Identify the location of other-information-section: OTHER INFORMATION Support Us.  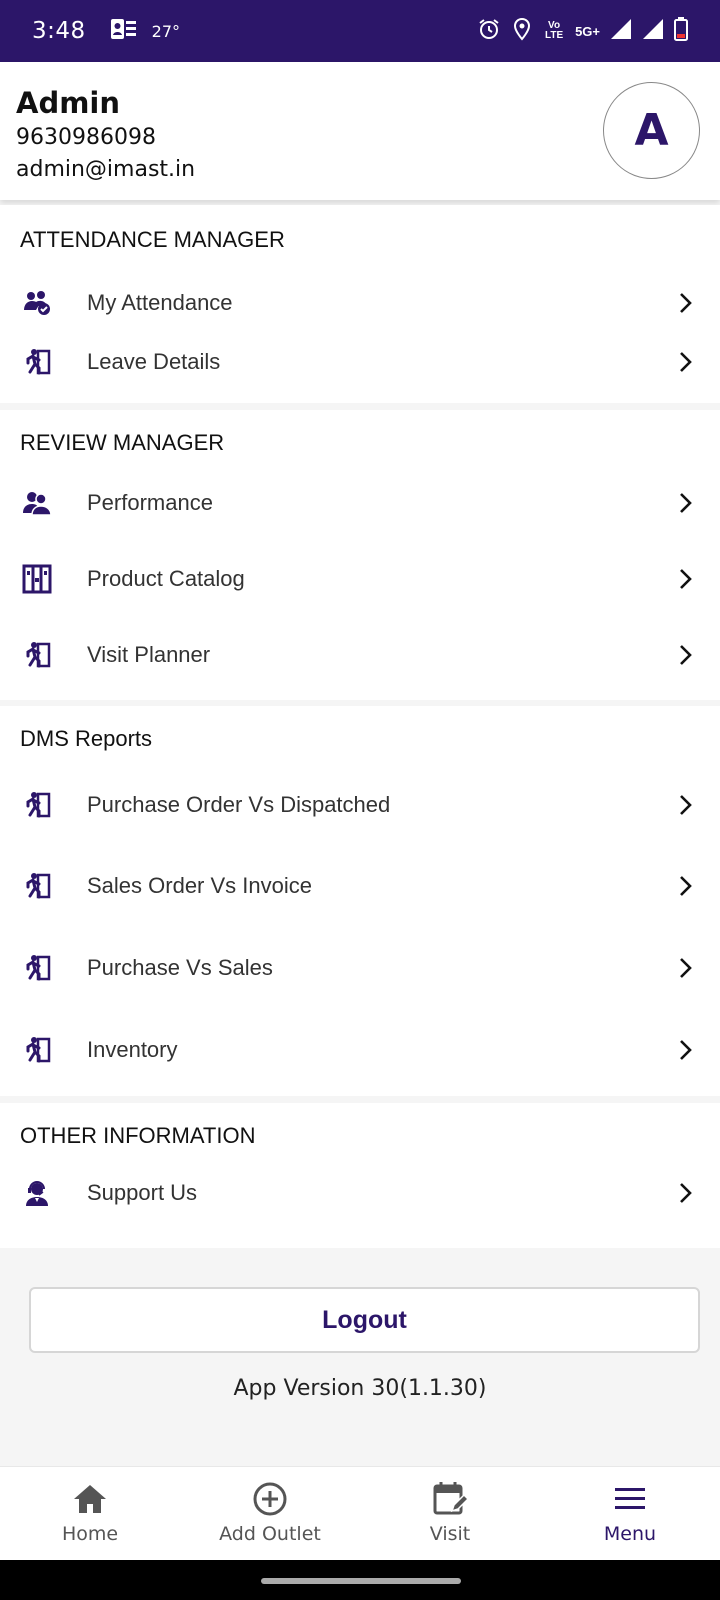
(360, 1175).